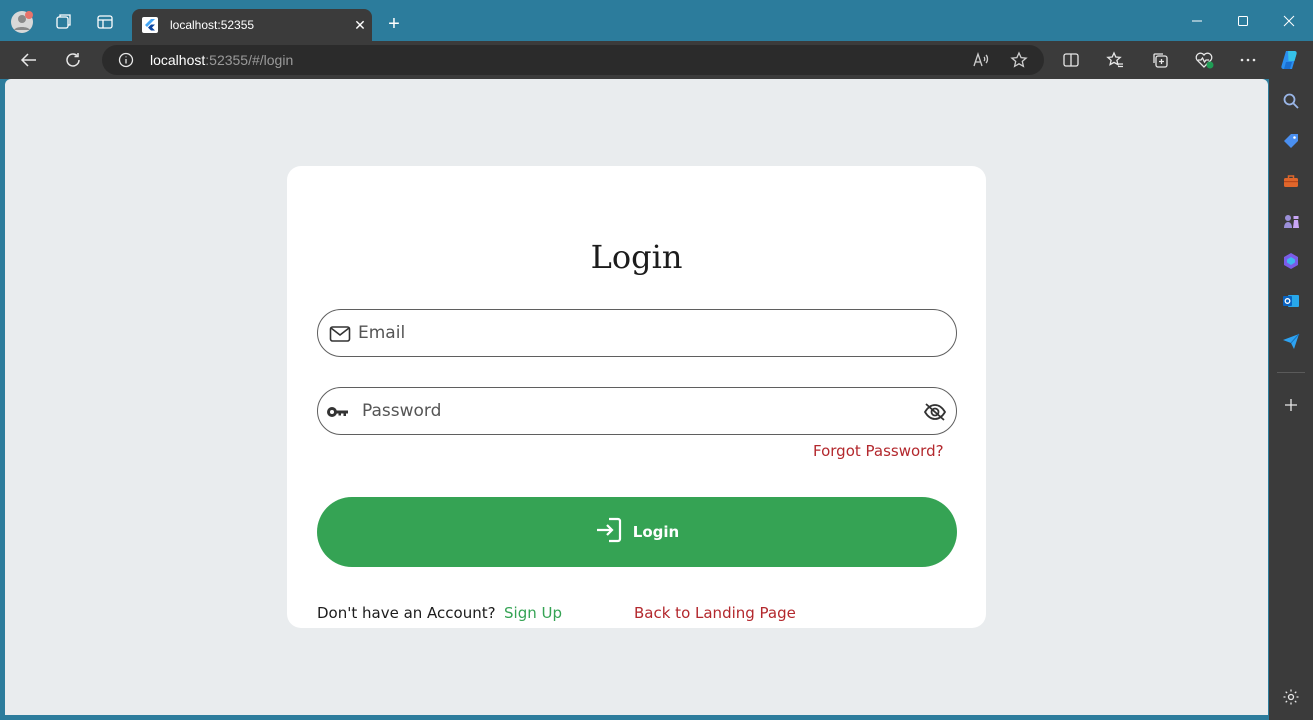  What do you see at coordinates (340, 334) in the screenshot?
I see `mail-icon` at bounding box center [340, 334].